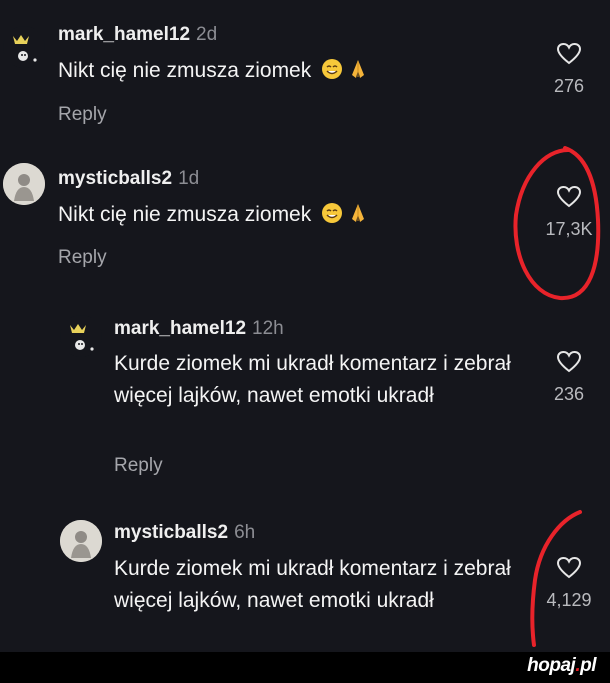 The image size is (610, 683). I want to click on like-count: 236, so click(569, 394).